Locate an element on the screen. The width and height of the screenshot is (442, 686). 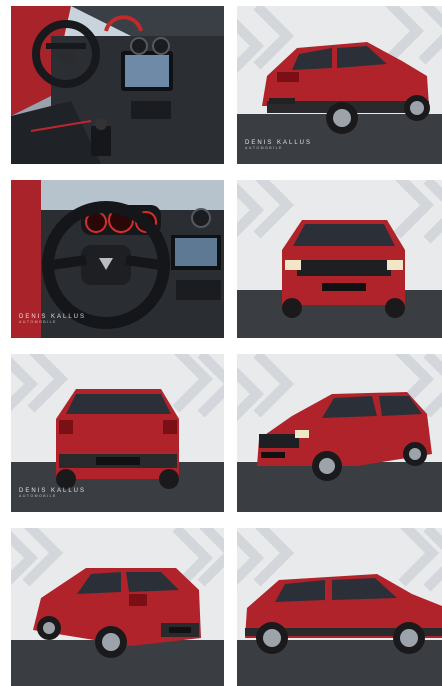
side-profile-image is located at coordinates (339, 607).